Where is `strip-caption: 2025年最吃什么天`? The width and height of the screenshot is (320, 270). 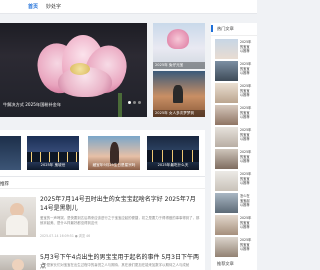
strip-caption: 2025年最吃什么天 is located at coordinates (173, 165).